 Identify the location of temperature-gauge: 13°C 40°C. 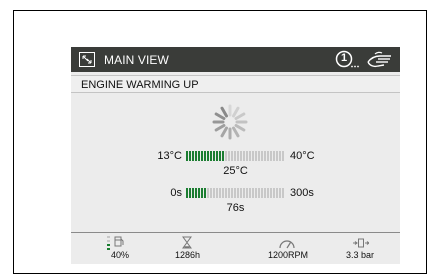
(235, 156).